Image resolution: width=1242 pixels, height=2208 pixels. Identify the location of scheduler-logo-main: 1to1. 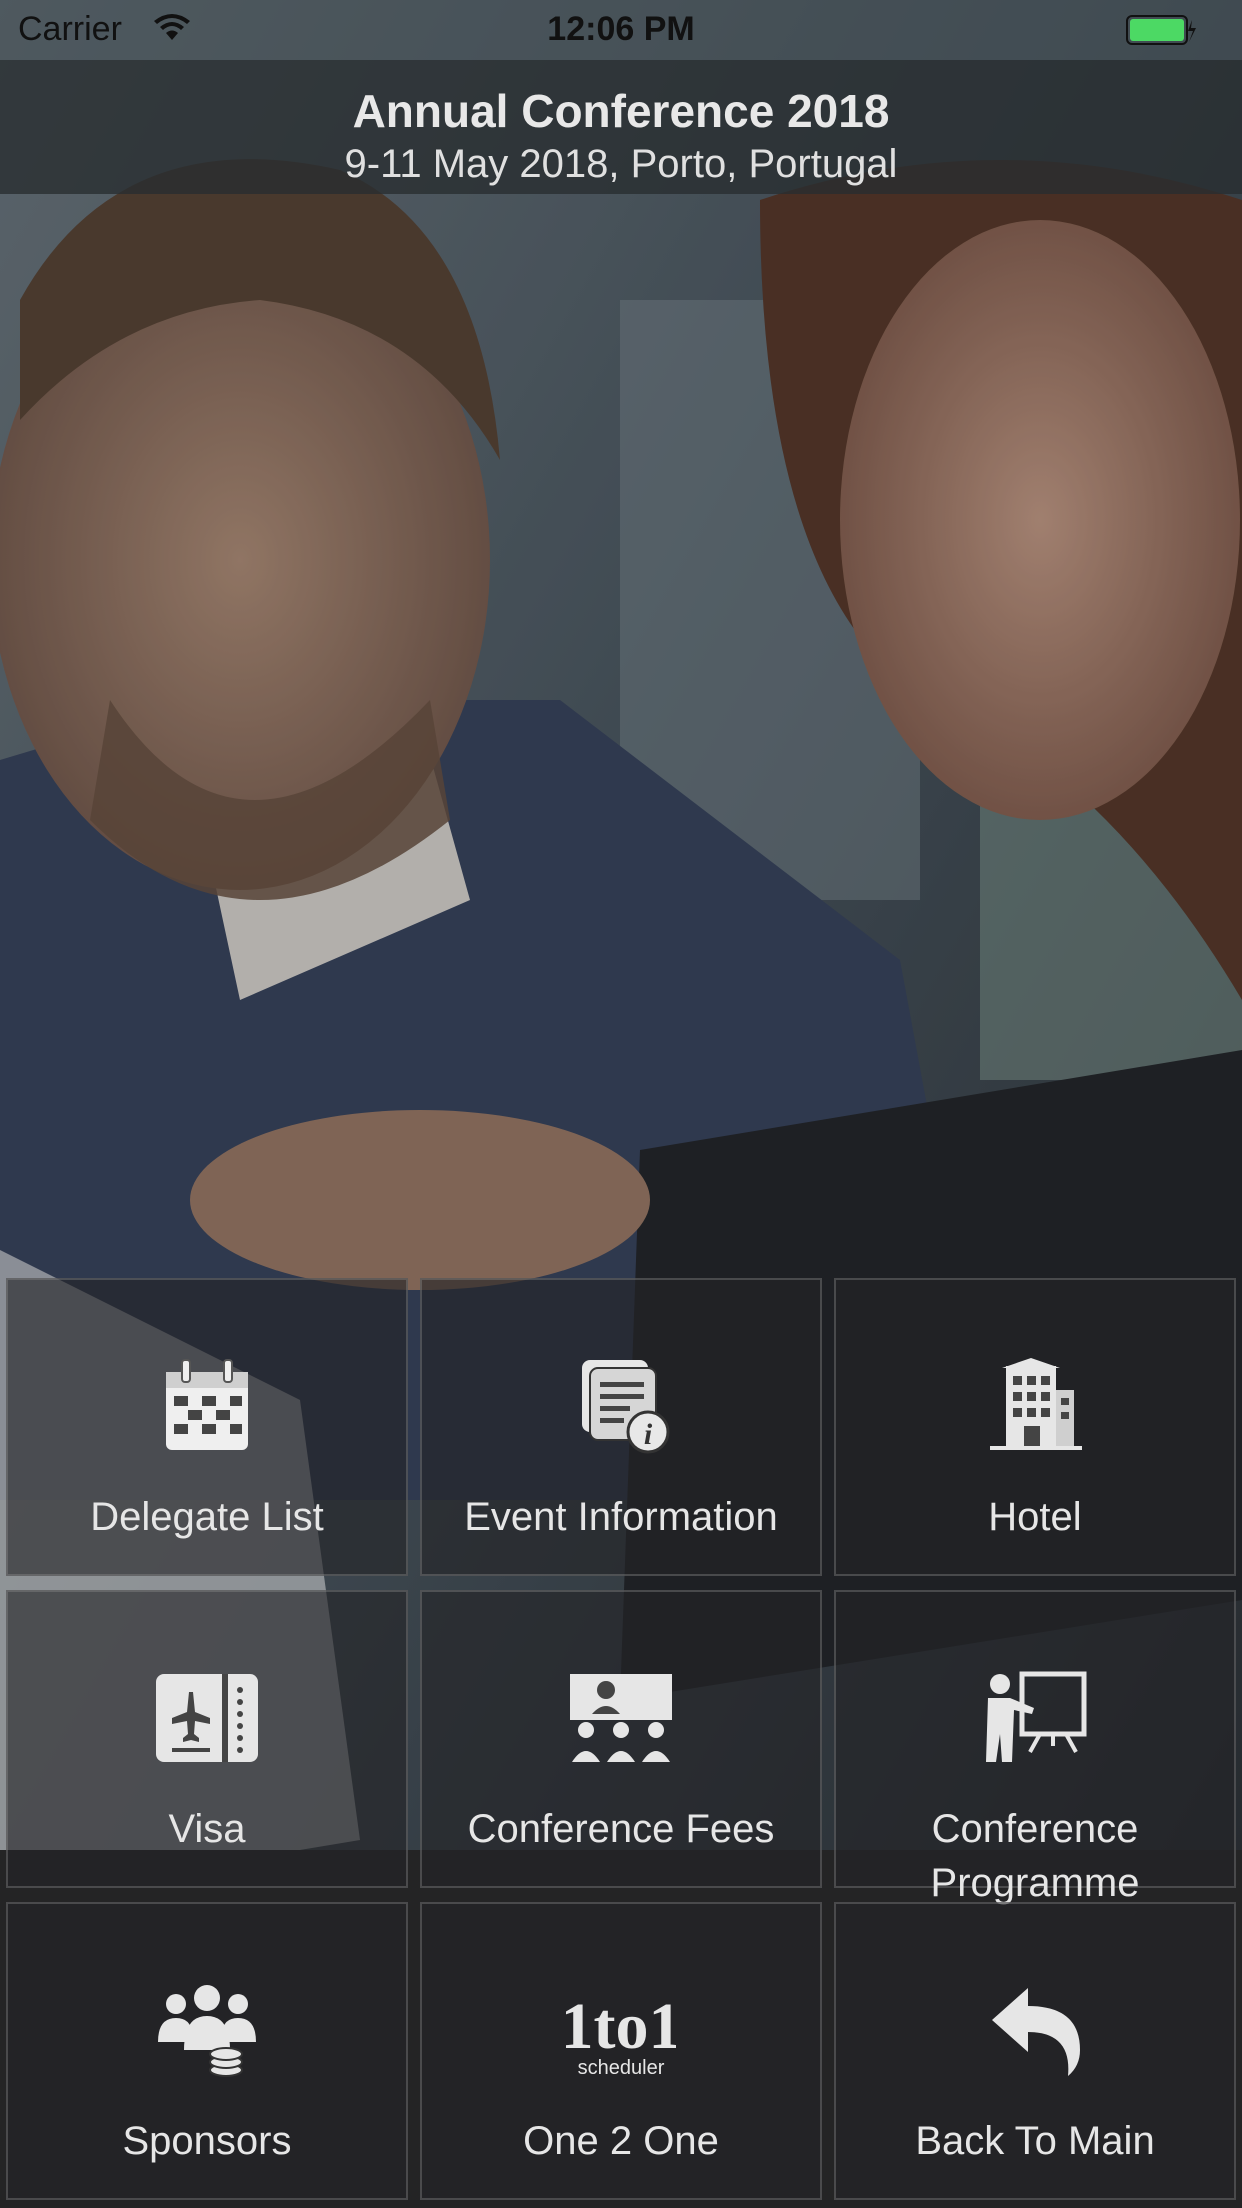
(621, 2026).